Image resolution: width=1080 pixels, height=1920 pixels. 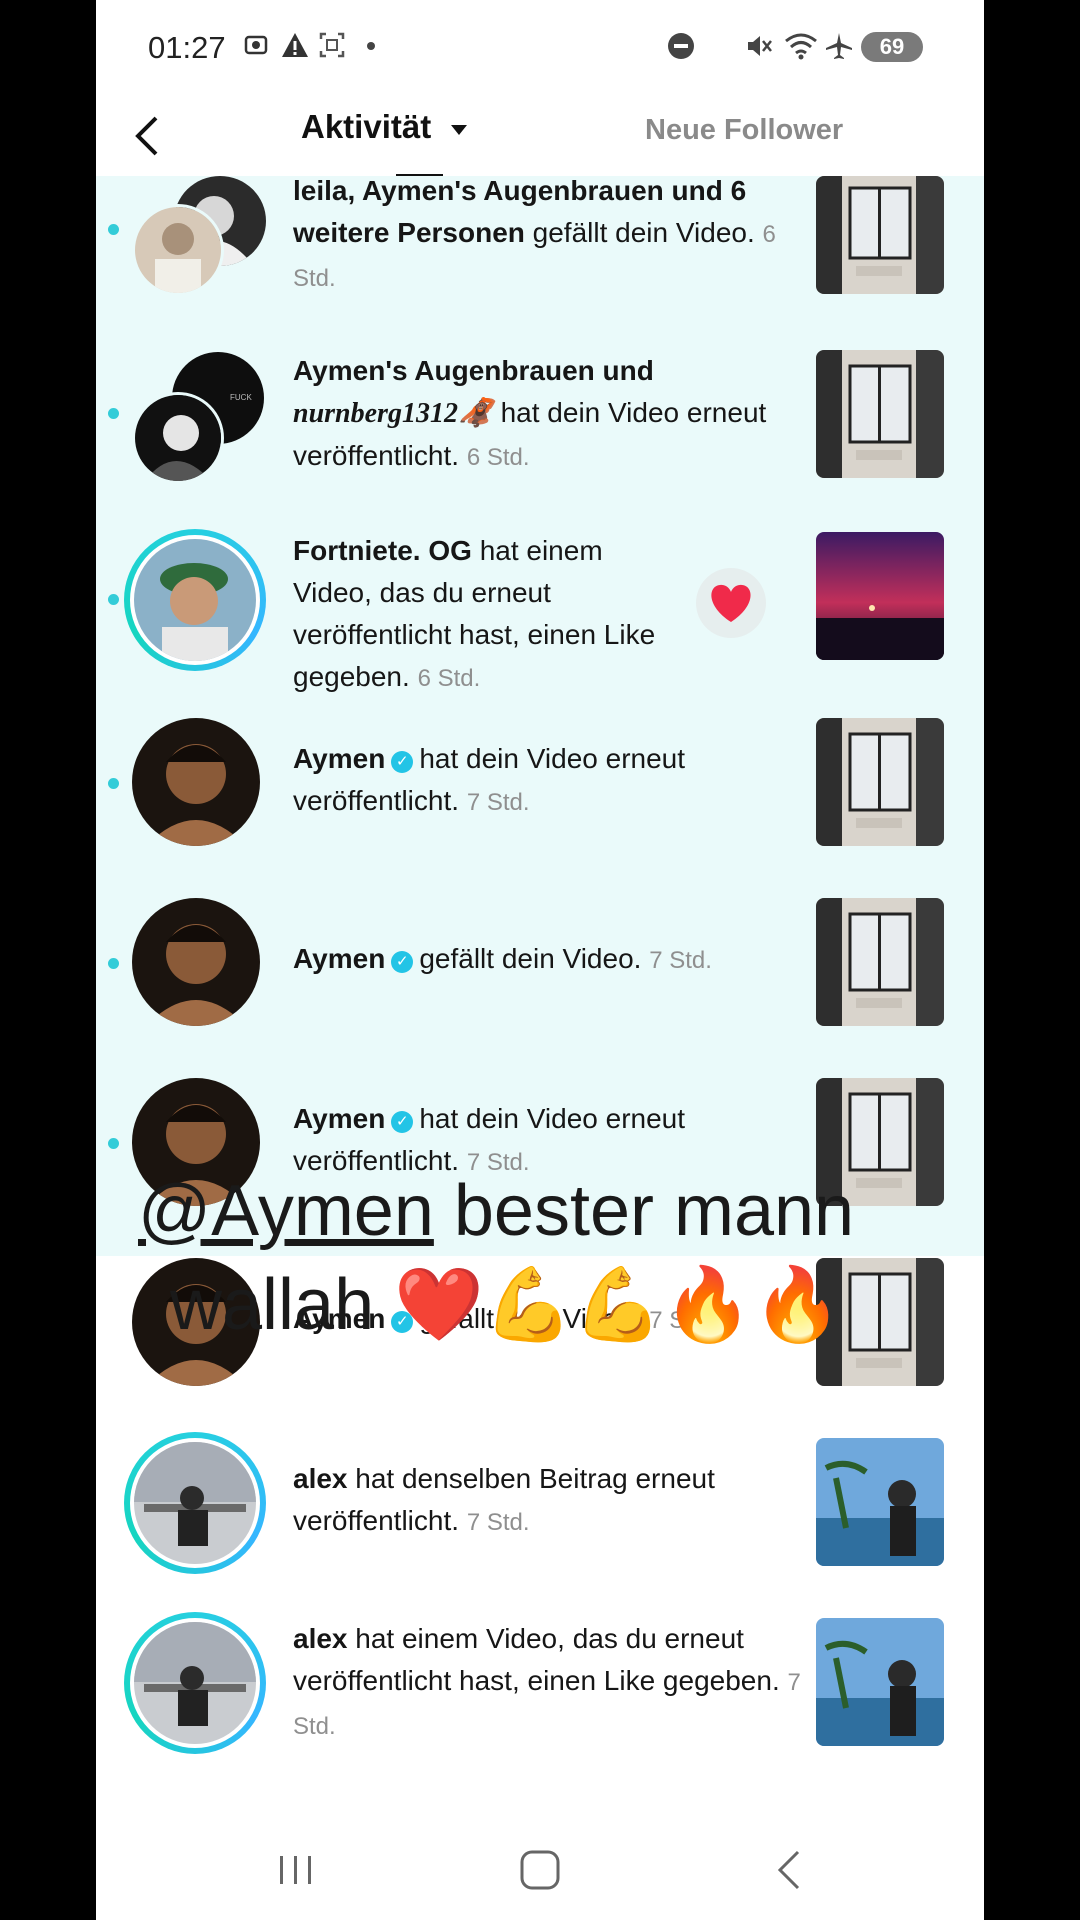 I want to click on status-time: 01:27, so click(x=187, y=47).